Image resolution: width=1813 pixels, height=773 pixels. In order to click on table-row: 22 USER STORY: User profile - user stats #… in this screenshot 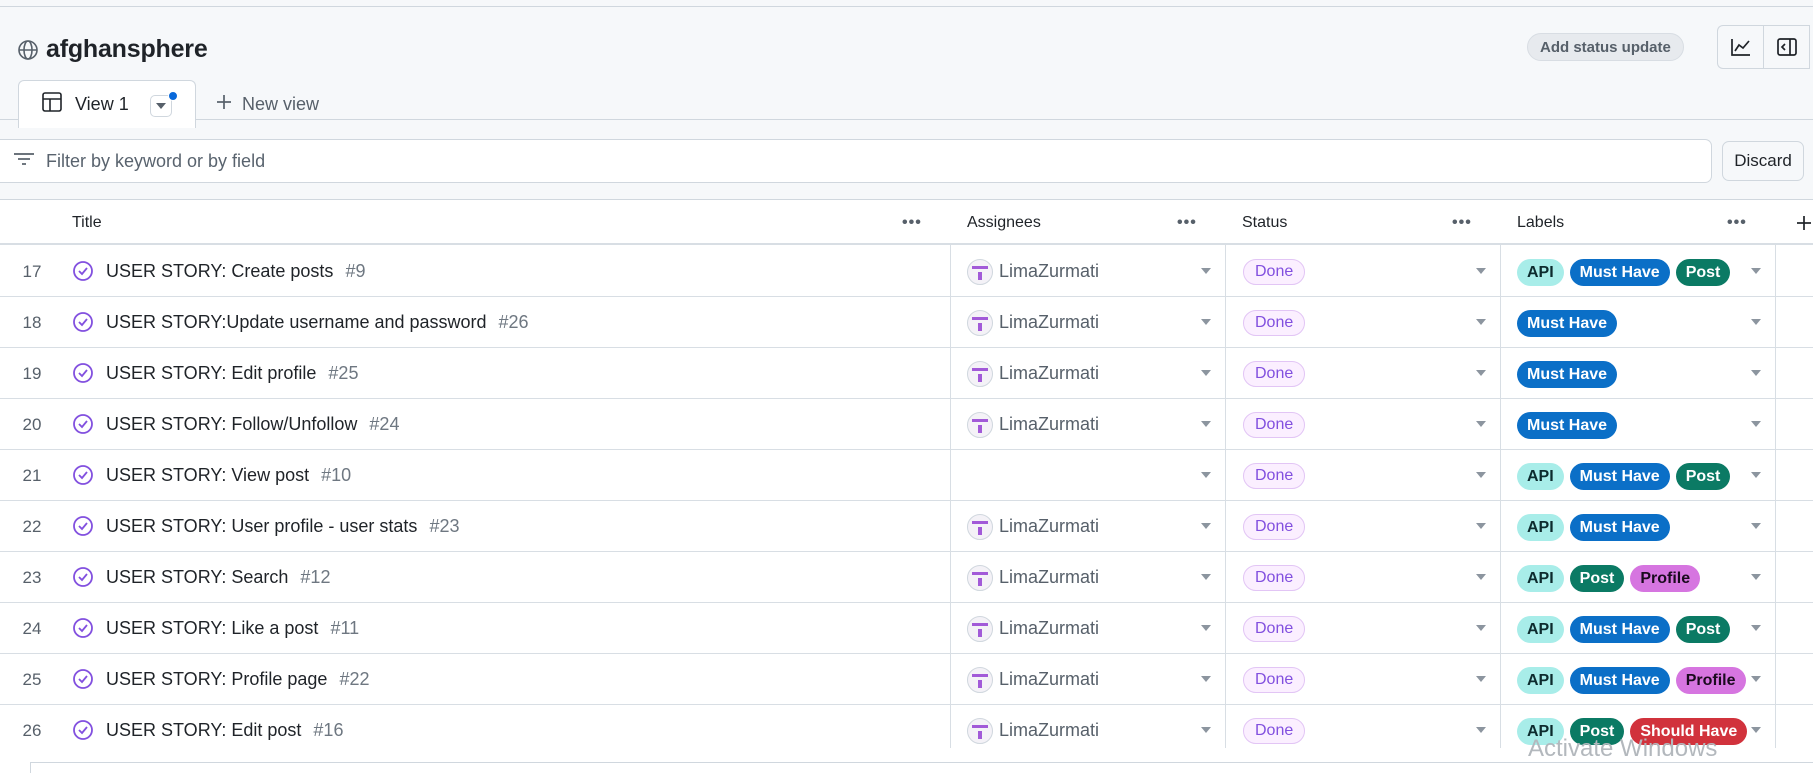, I will do `click(906, 526)`.